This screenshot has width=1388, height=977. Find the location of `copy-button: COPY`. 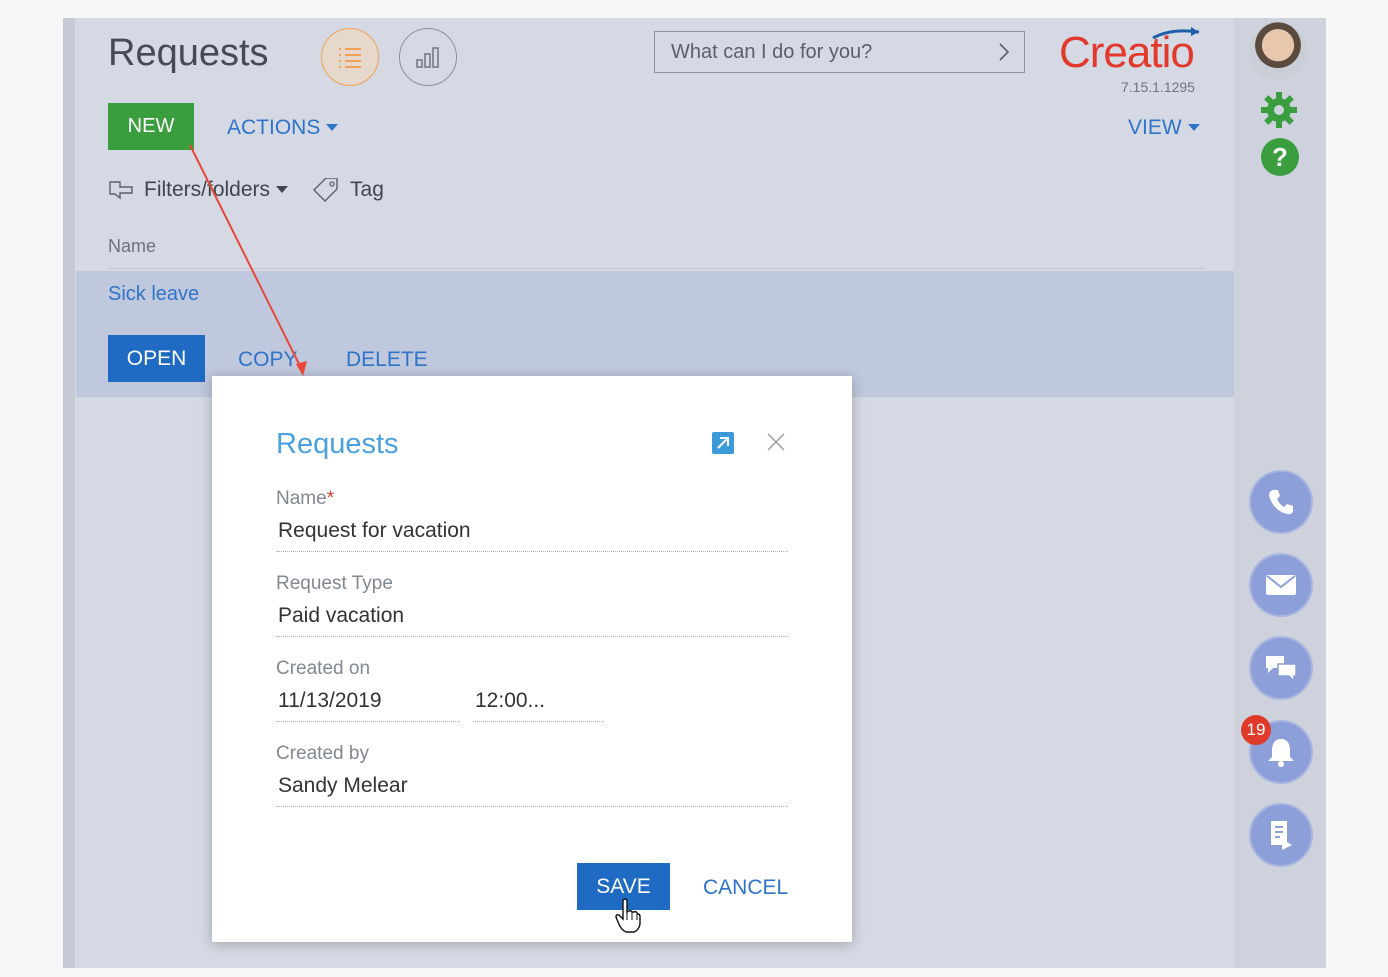

copy-button: COPY is located at coordinates (268, 360).